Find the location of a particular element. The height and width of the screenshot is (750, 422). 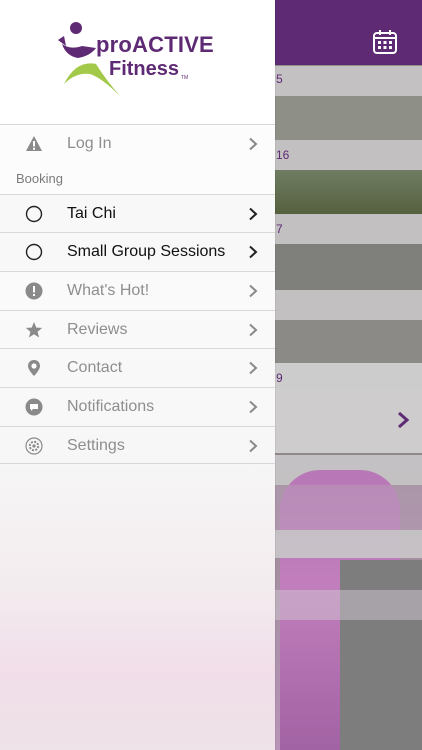

exclamation-icon is located at coordinates (34, 291).